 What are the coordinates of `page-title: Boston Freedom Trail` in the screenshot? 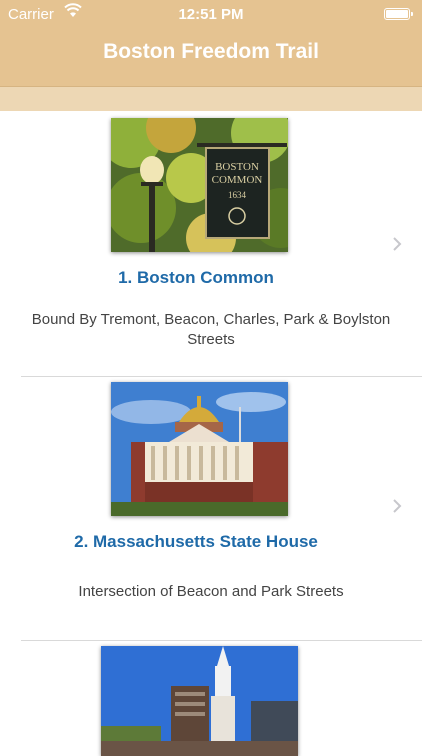 It's located at (211, 51).